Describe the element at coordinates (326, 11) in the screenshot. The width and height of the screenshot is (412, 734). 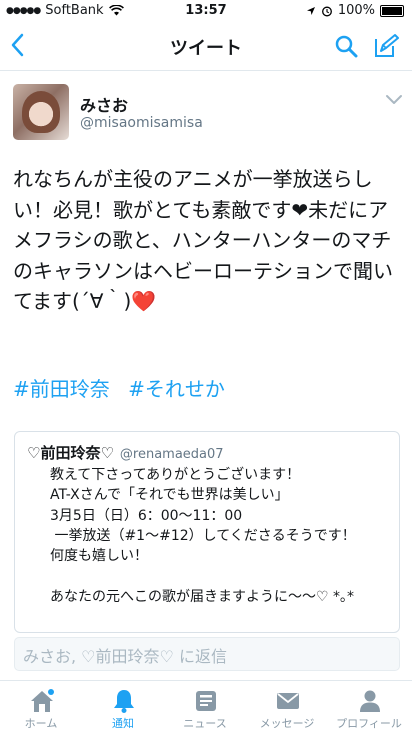
I see `alarm-icon` at that location.